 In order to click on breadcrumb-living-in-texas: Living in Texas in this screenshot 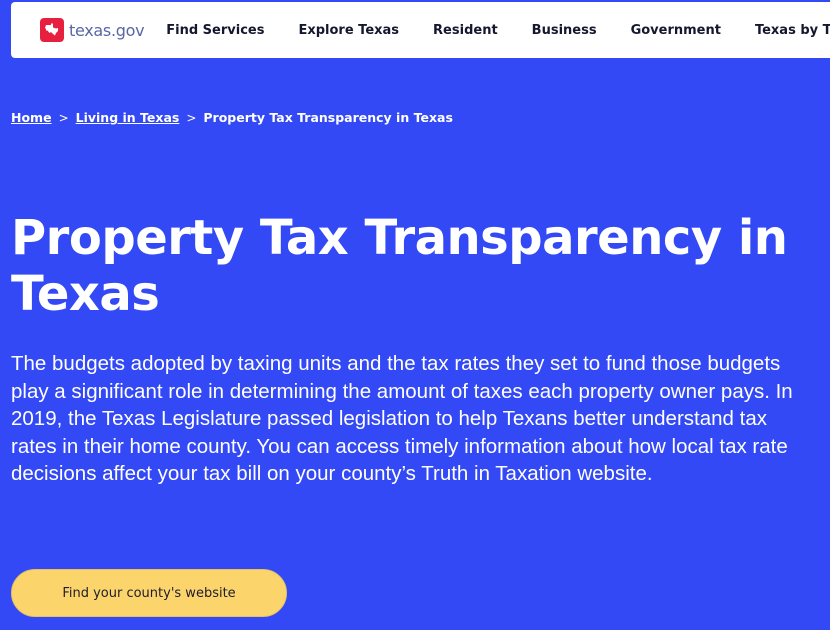, I will do `click(128, 117)`.